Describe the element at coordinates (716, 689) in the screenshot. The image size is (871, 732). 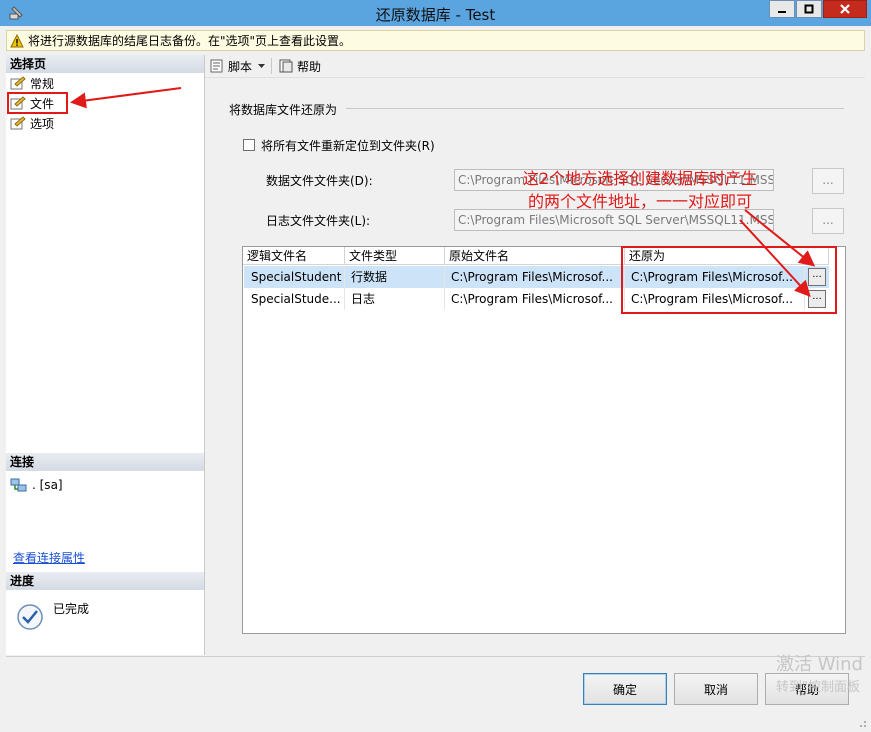
I see `cancel-button: 取消` at that location.